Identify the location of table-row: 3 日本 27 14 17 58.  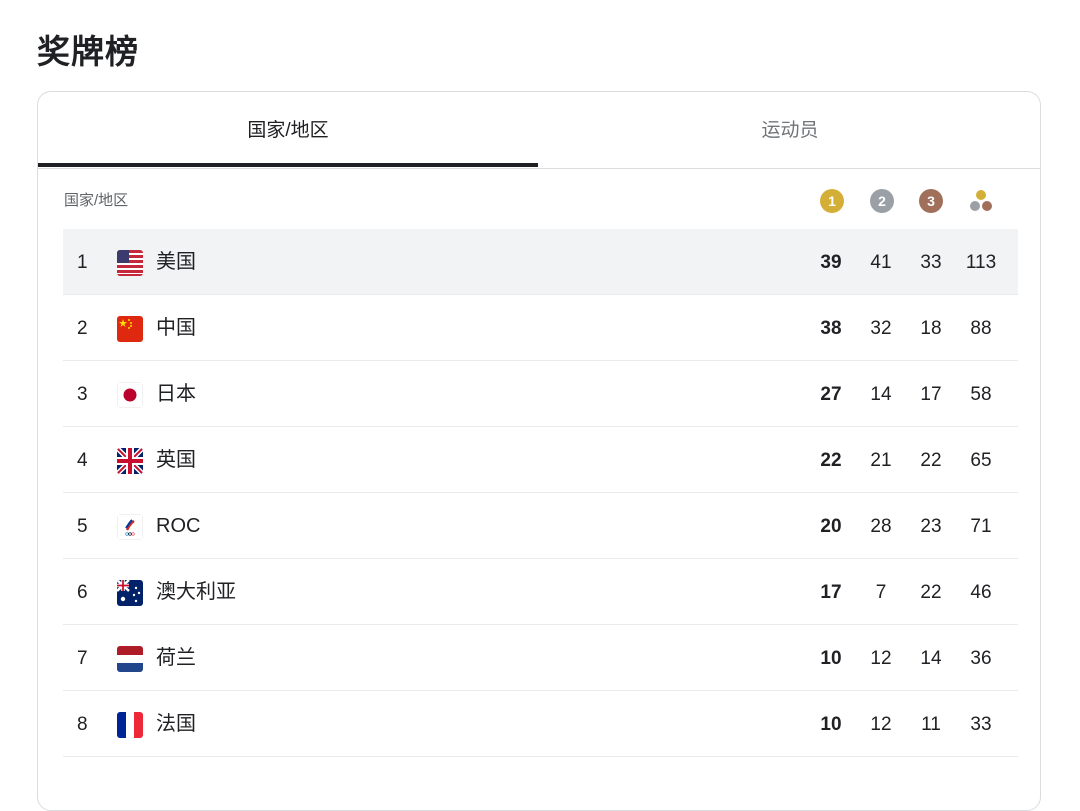
(540, 394).